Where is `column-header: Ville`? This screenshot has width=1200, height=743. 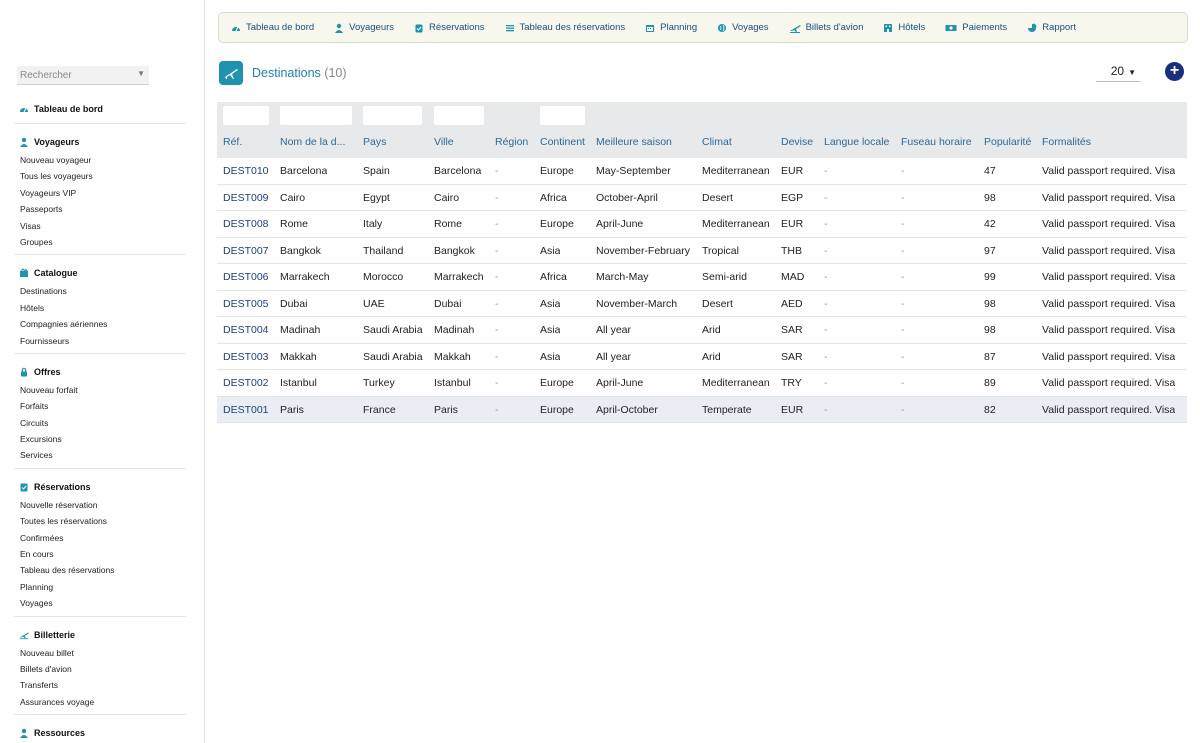
column-header: Ville is located at coordinates (444, 142).